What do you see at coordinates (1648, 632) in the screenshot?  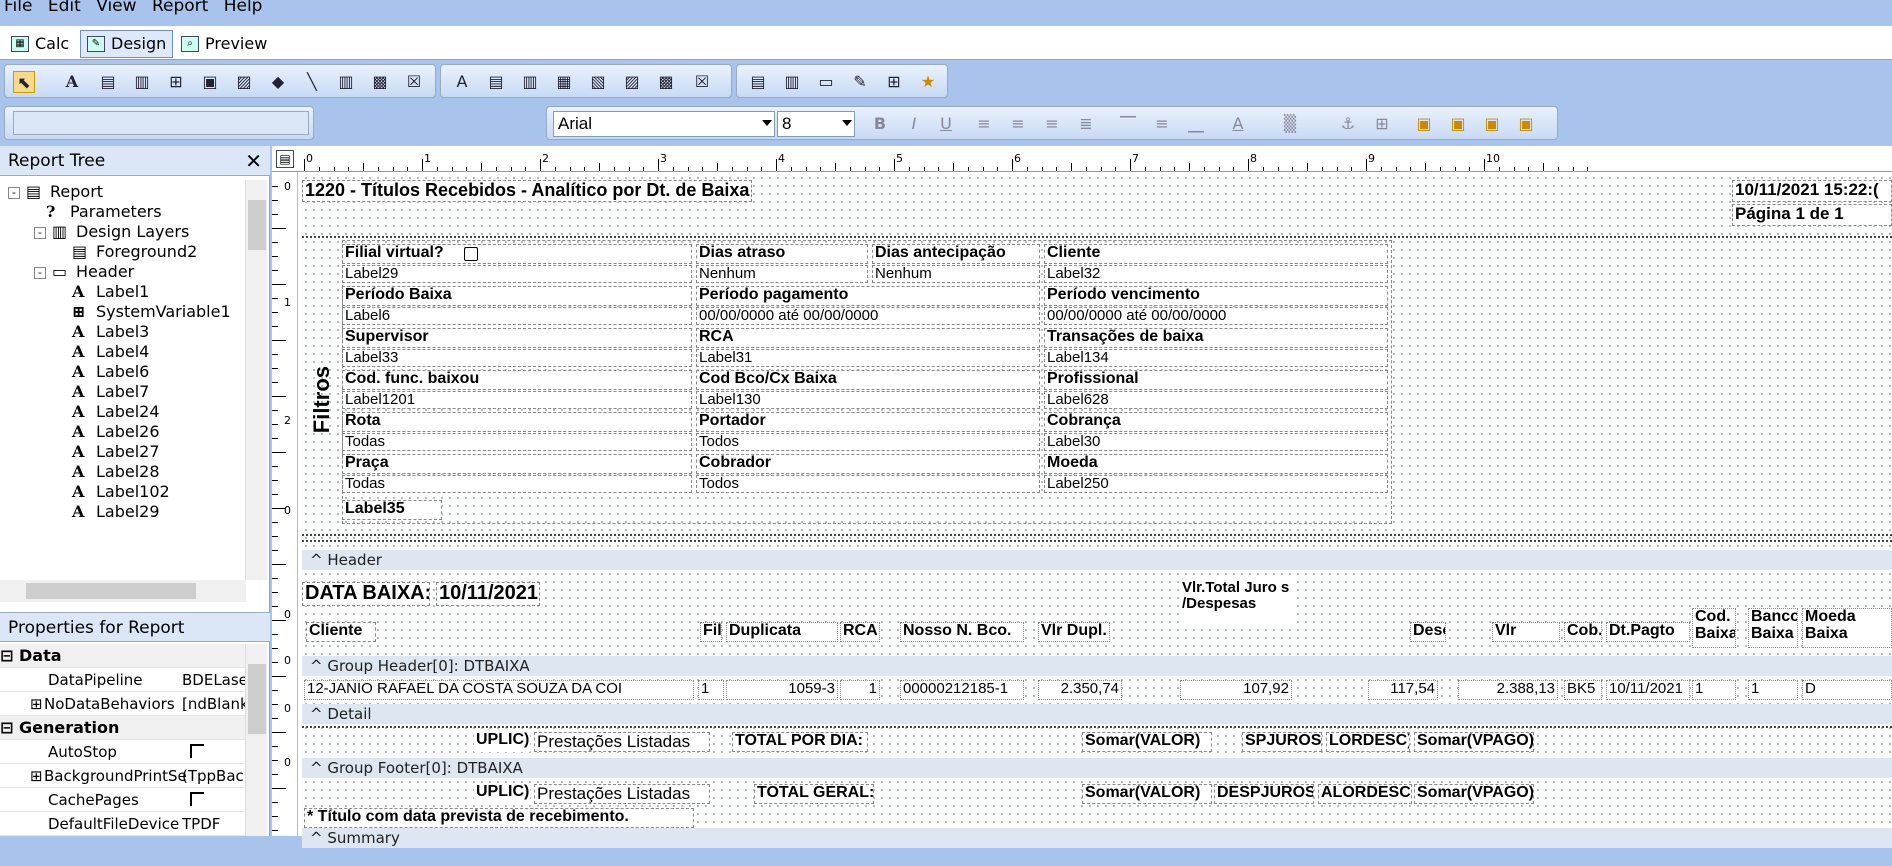 I see `column-header: Dt.Pagto` at bounding box center [1648, 632].